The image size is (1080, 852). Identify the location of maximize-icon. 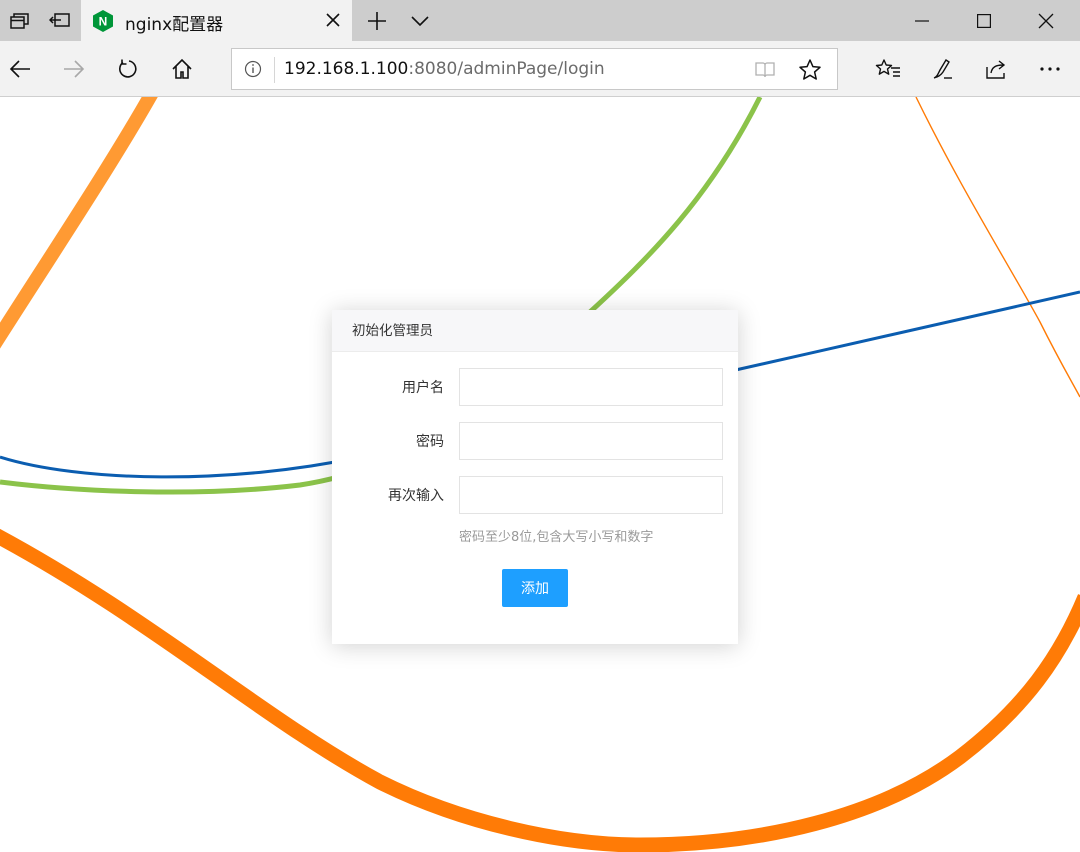
(984, 20).